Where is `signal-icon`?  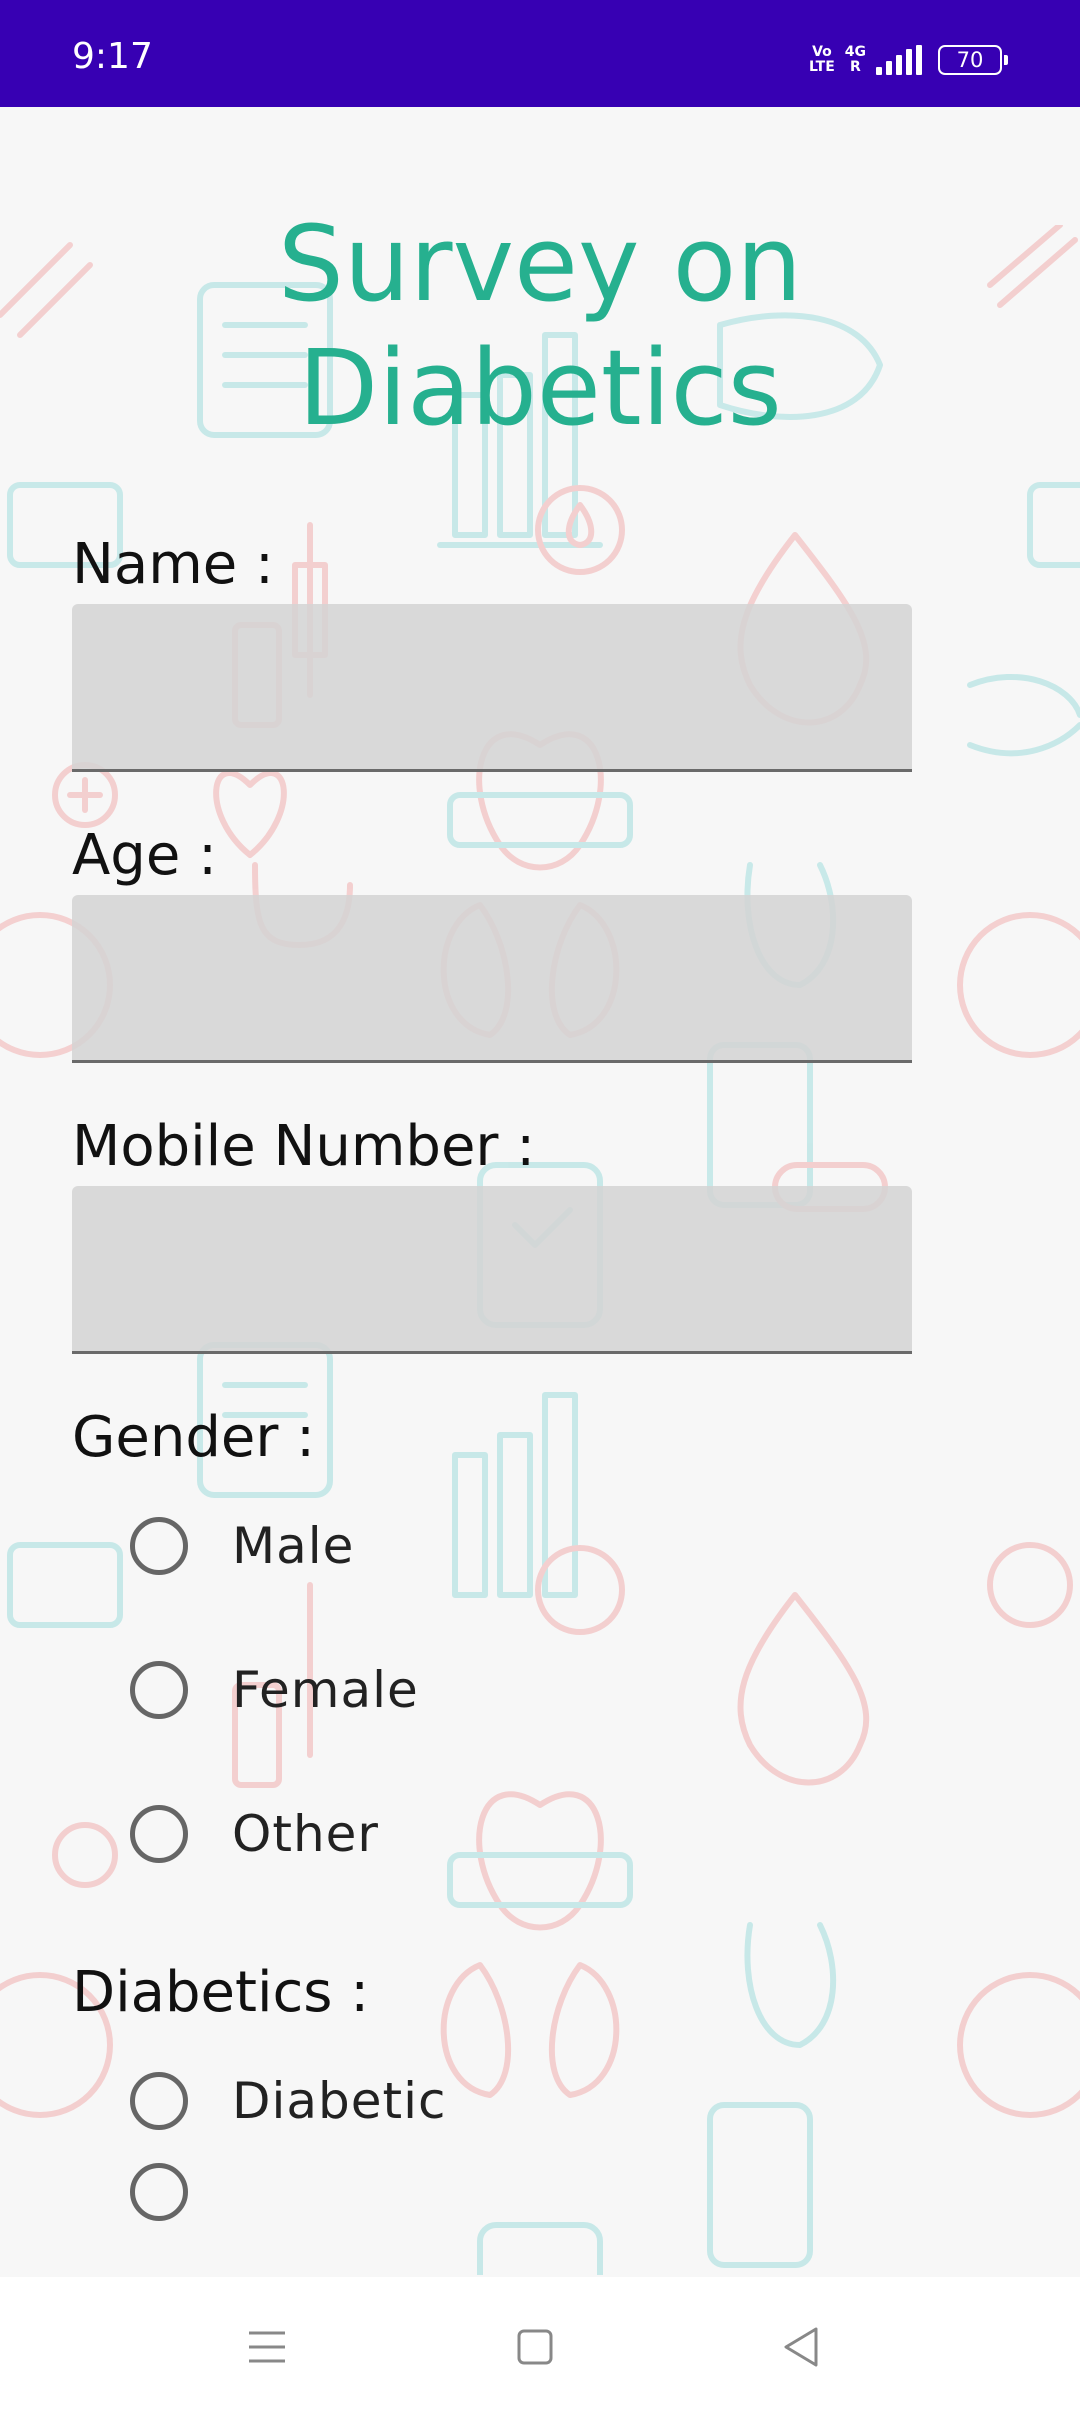 signal-icon is located at coordinates (899, 60).